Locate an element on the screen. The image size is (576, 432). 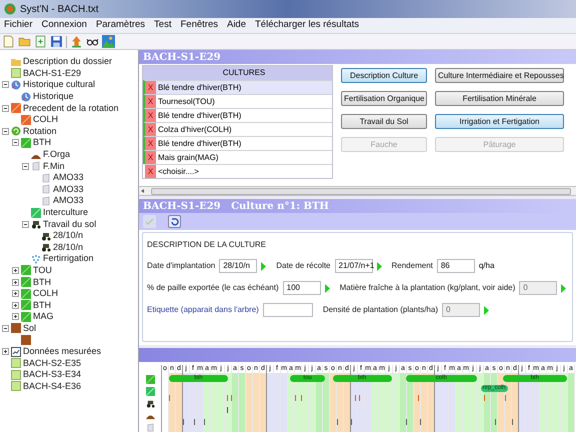
save-icon is located at coordinates (56, 41).